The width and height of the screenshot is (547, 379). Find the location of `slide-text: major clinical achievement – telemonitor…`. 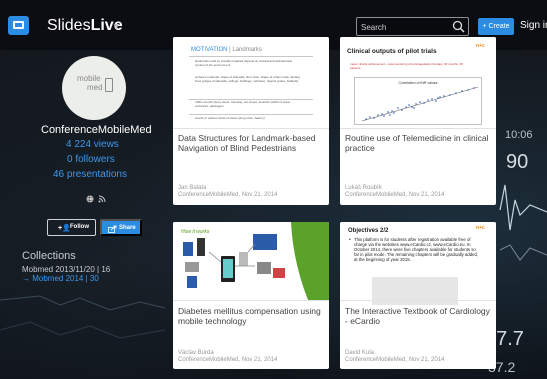

slide-text: major clinical achievement – telemonitor… is located at coordinates (407, 66).